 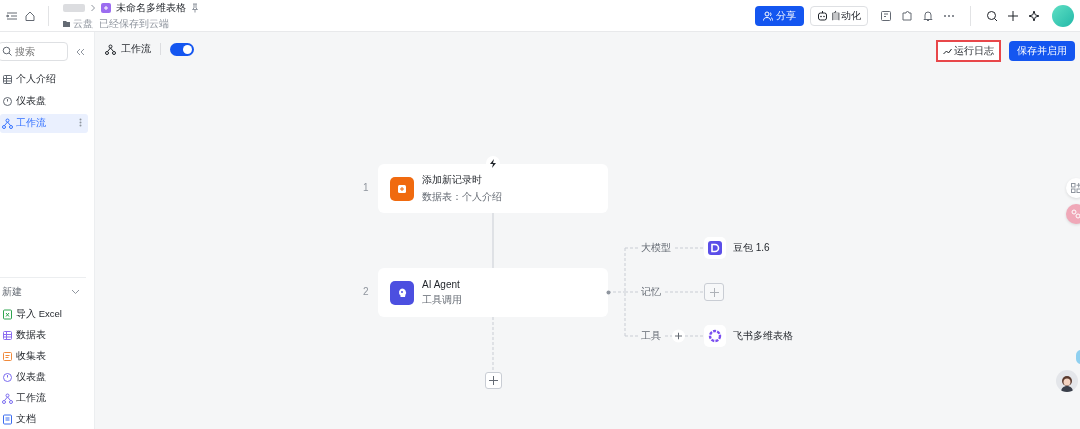 What do you see at coordinates (402, 188) in the screenshot?
I see `record-icon` at bounding box center [402, 188].